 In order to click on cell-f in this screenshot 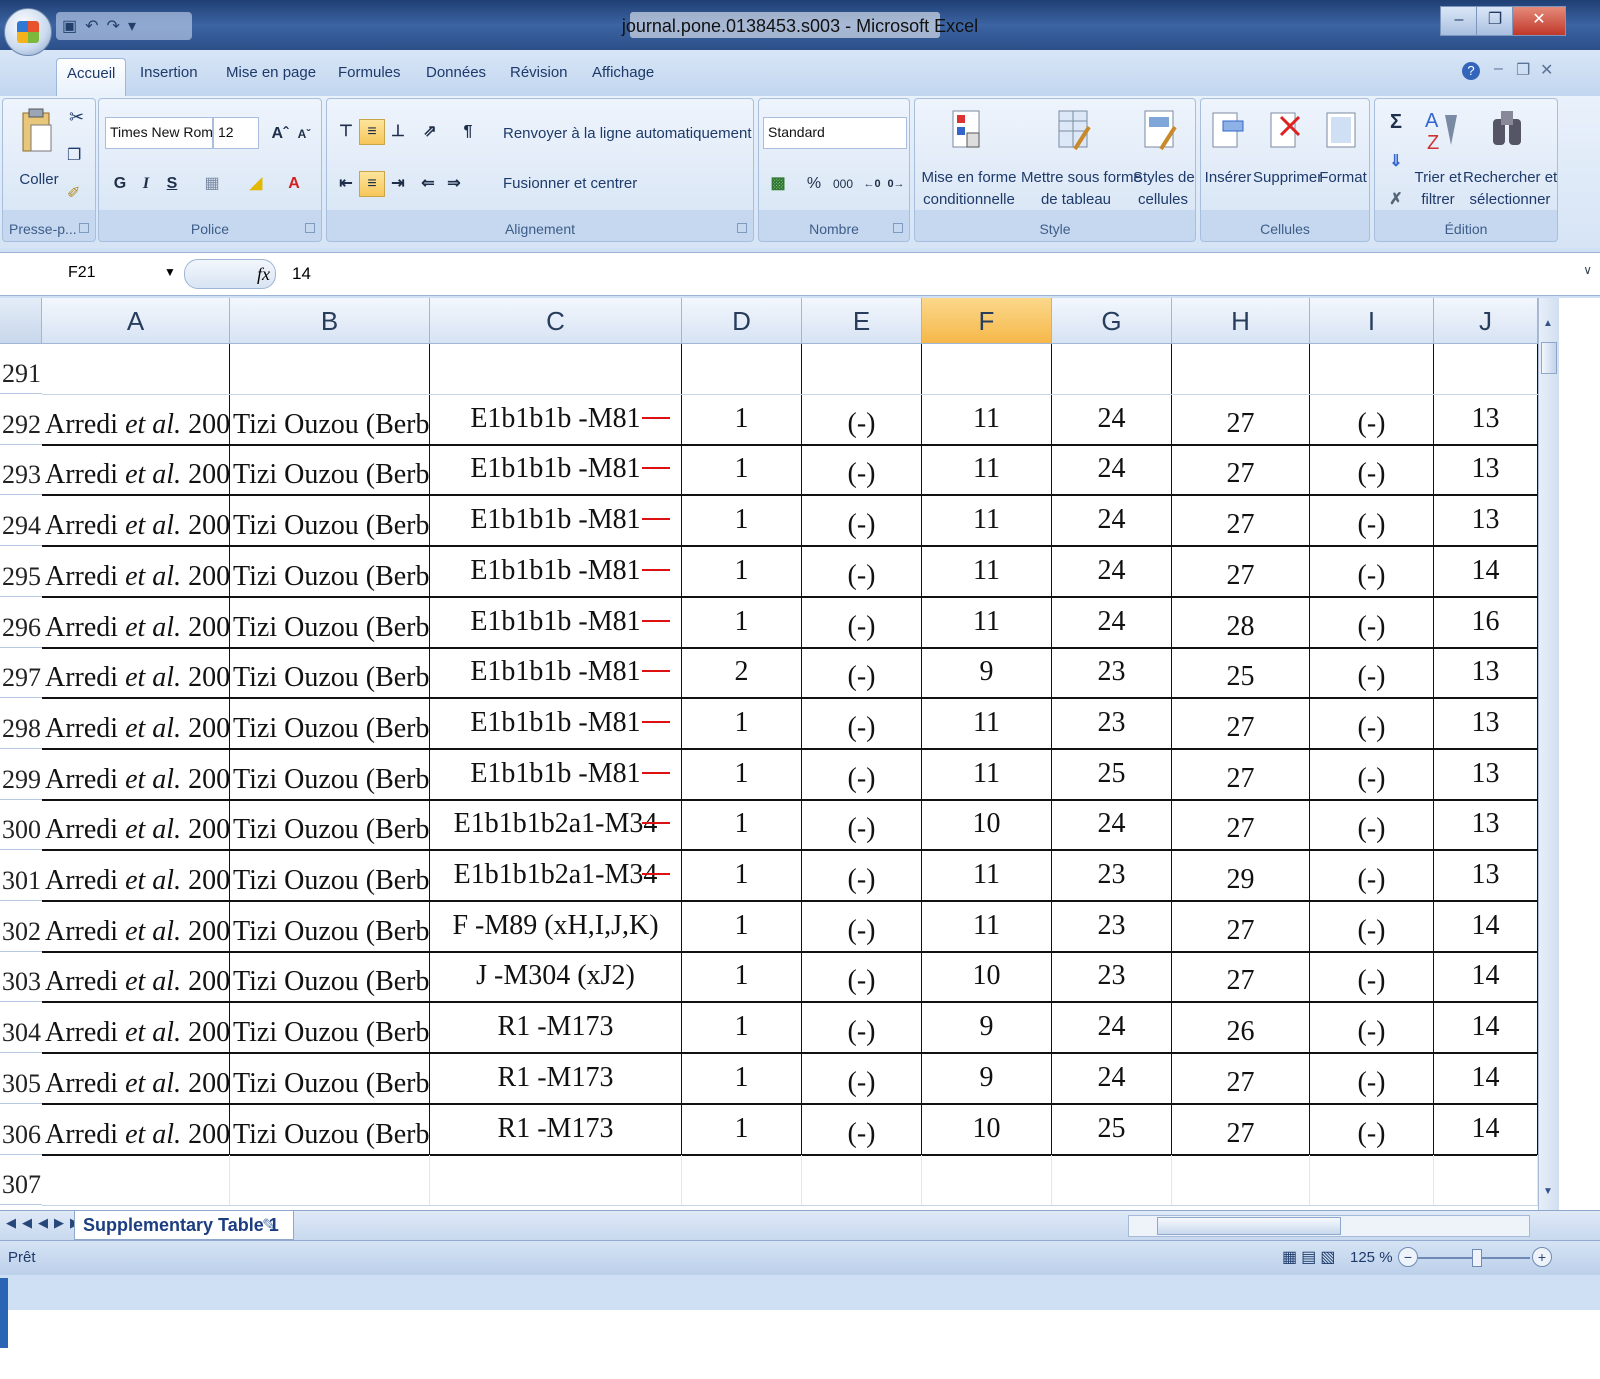, I will do `click(987, 1180)`.